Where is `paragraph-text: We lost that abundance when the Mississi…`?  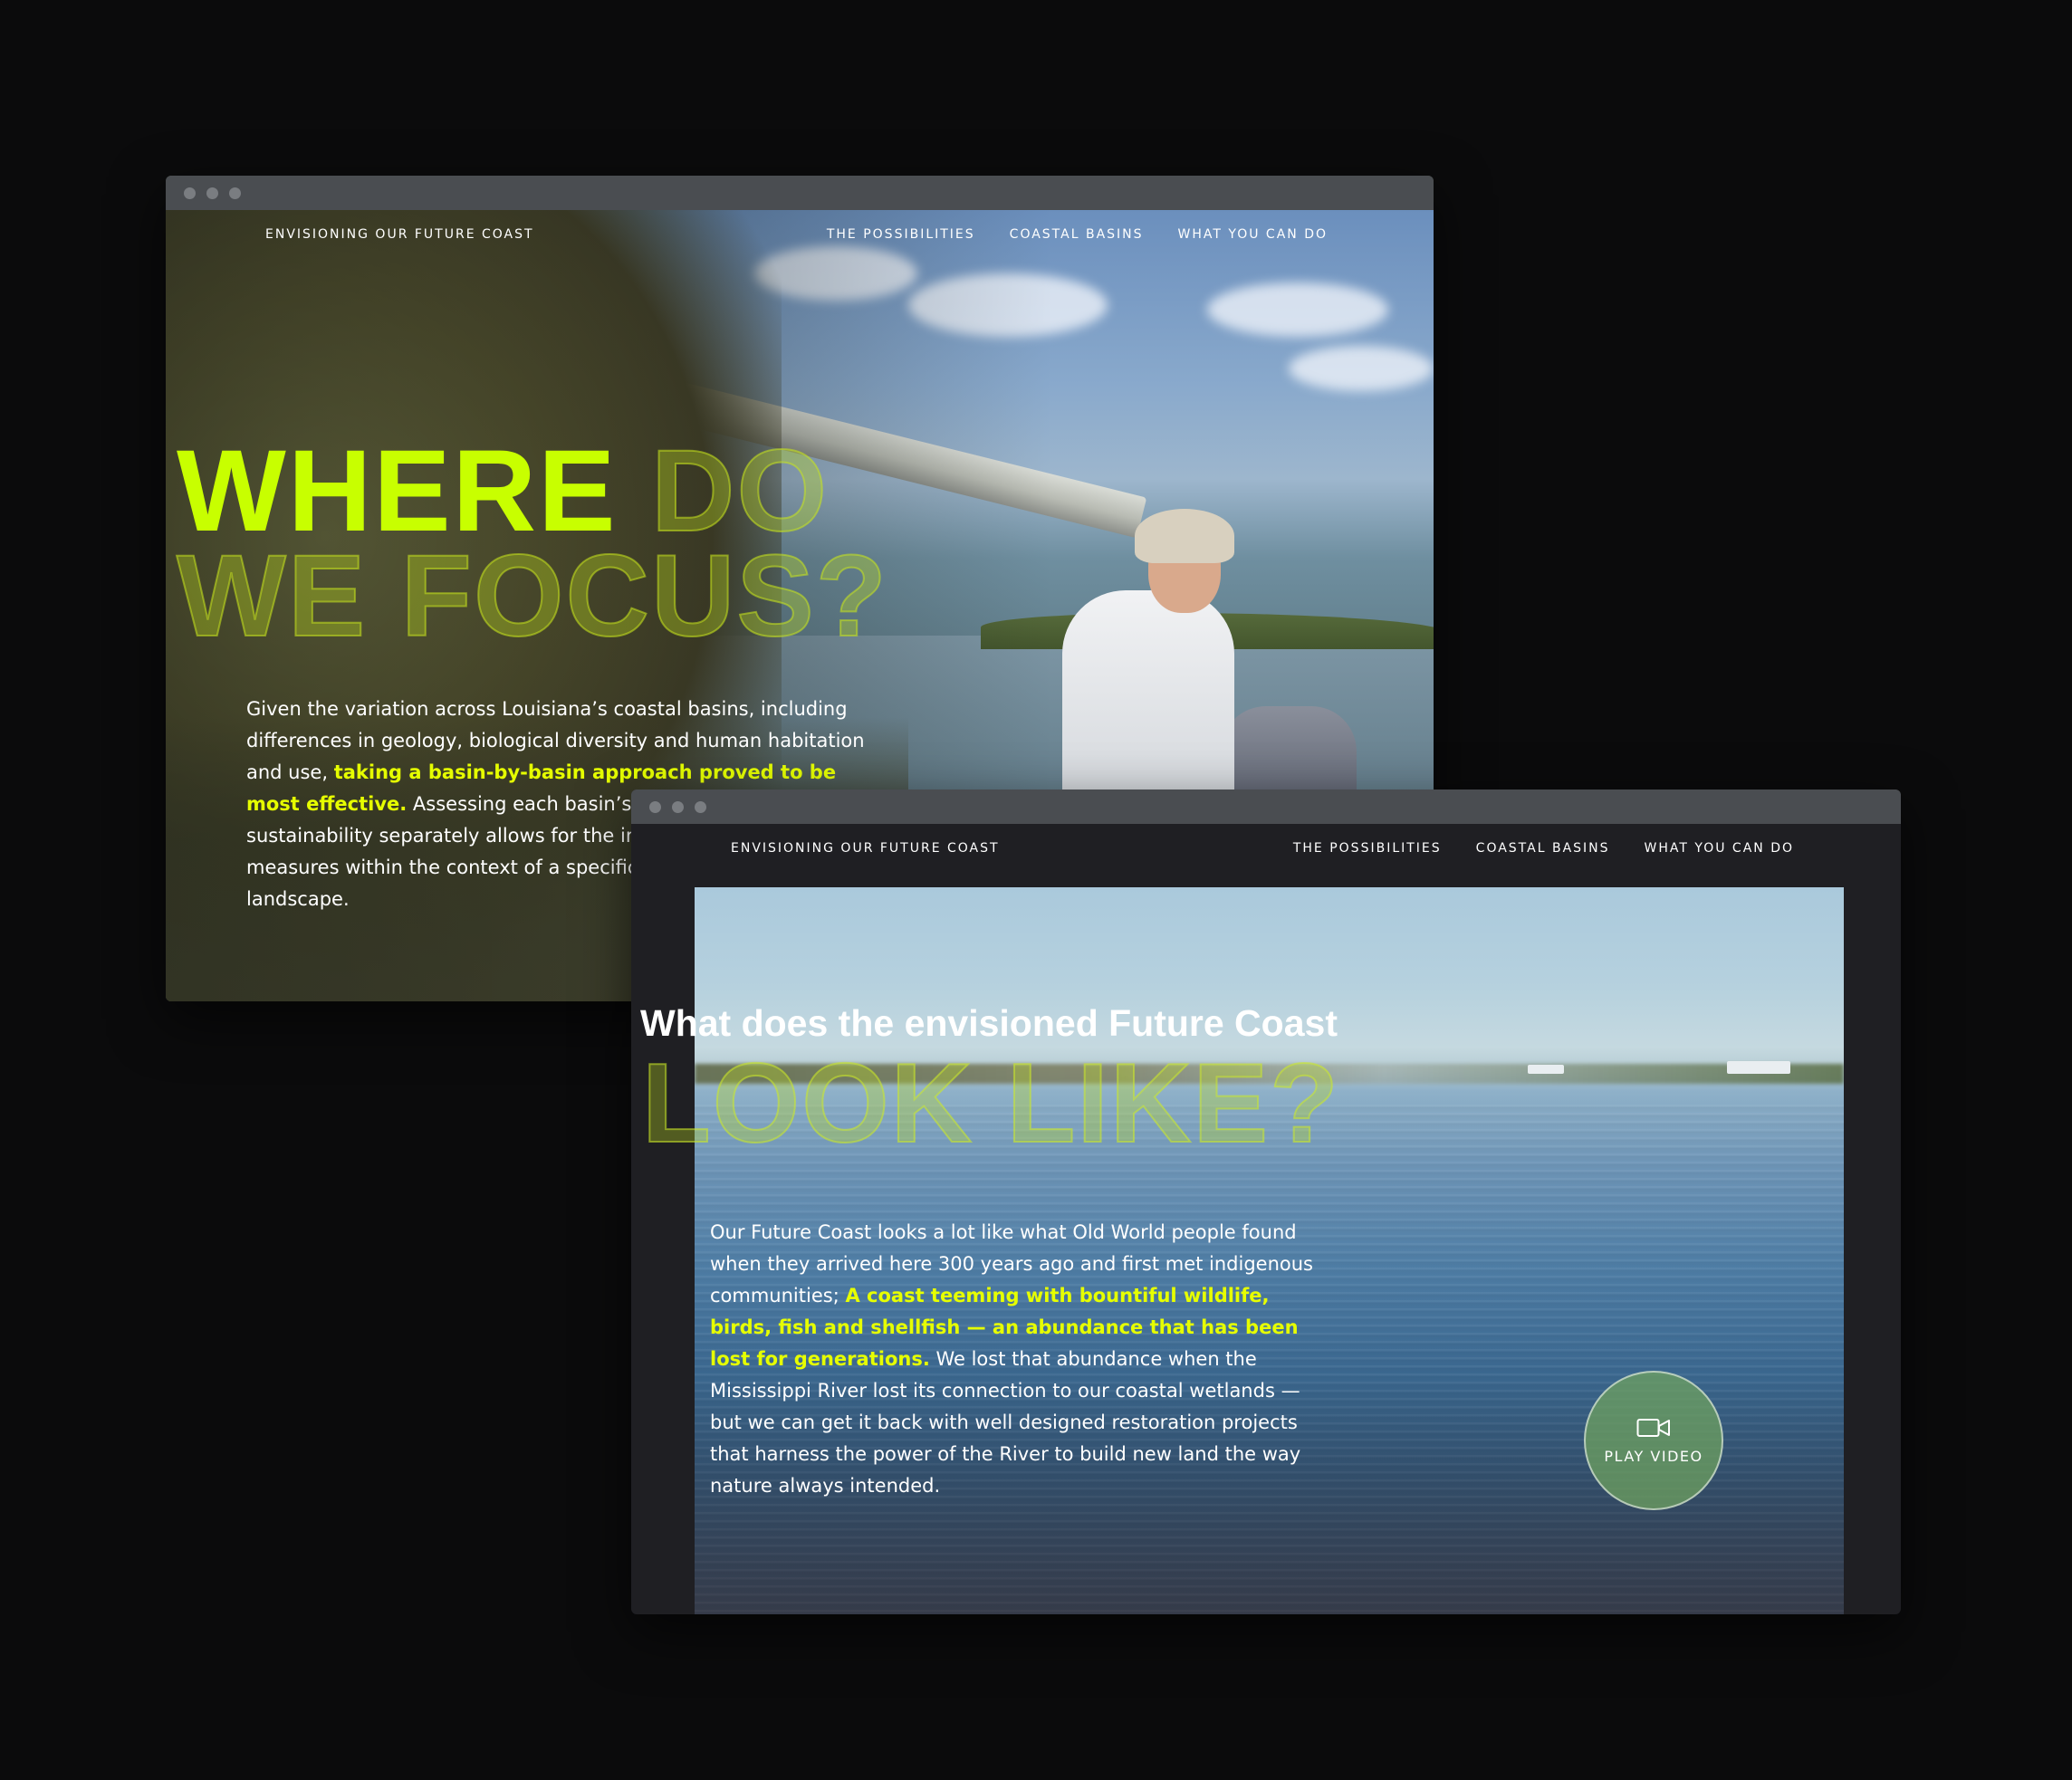
paragraph-text: We lost that abundance when the Mississi… is located at coordinates (1006, 1422).